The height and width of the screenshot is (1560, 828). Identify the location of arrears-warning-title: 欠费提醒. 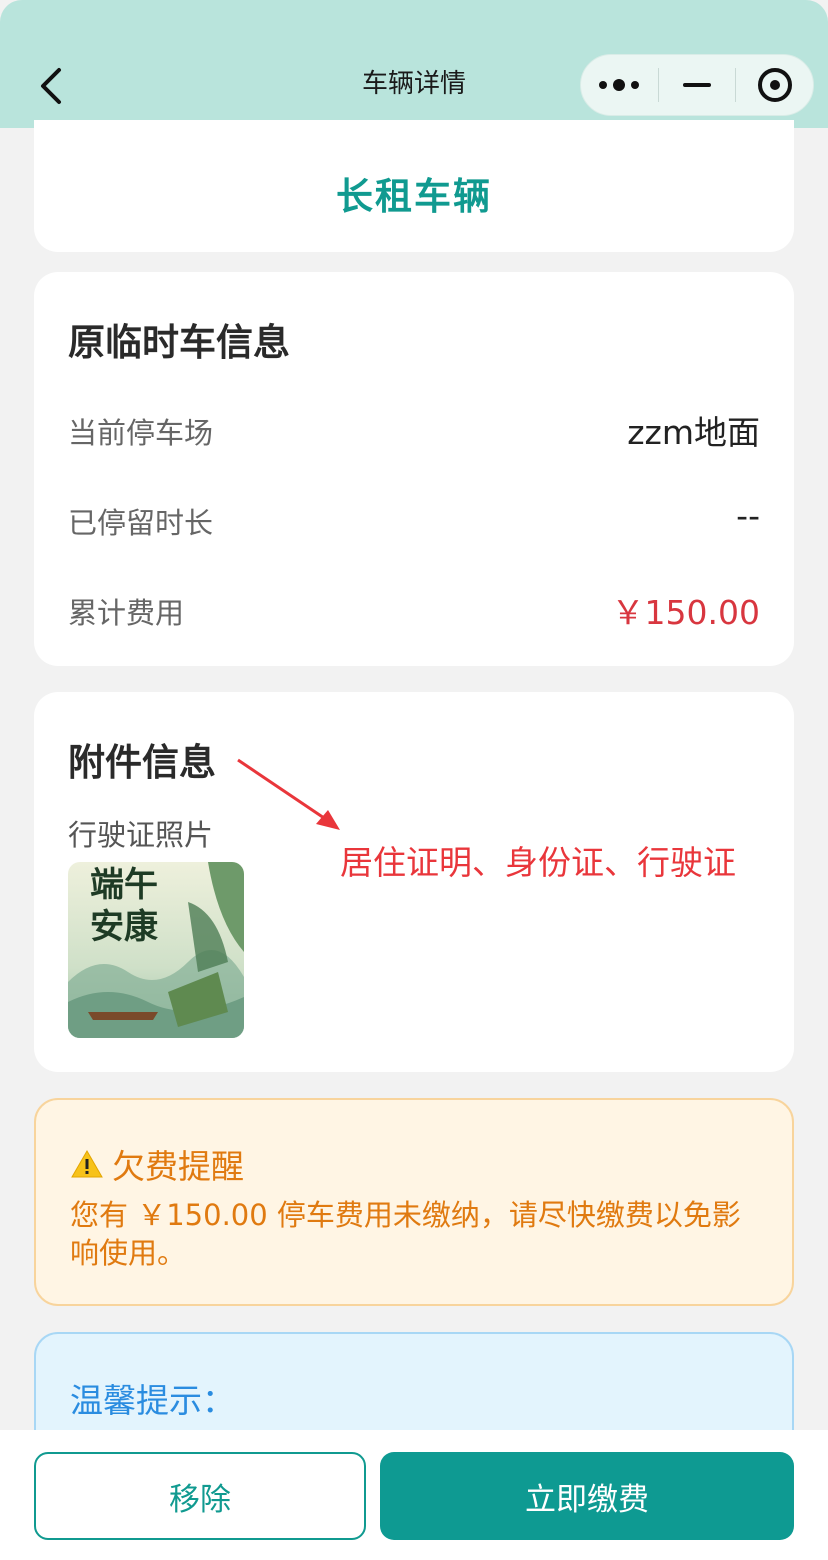
(157, 1164).